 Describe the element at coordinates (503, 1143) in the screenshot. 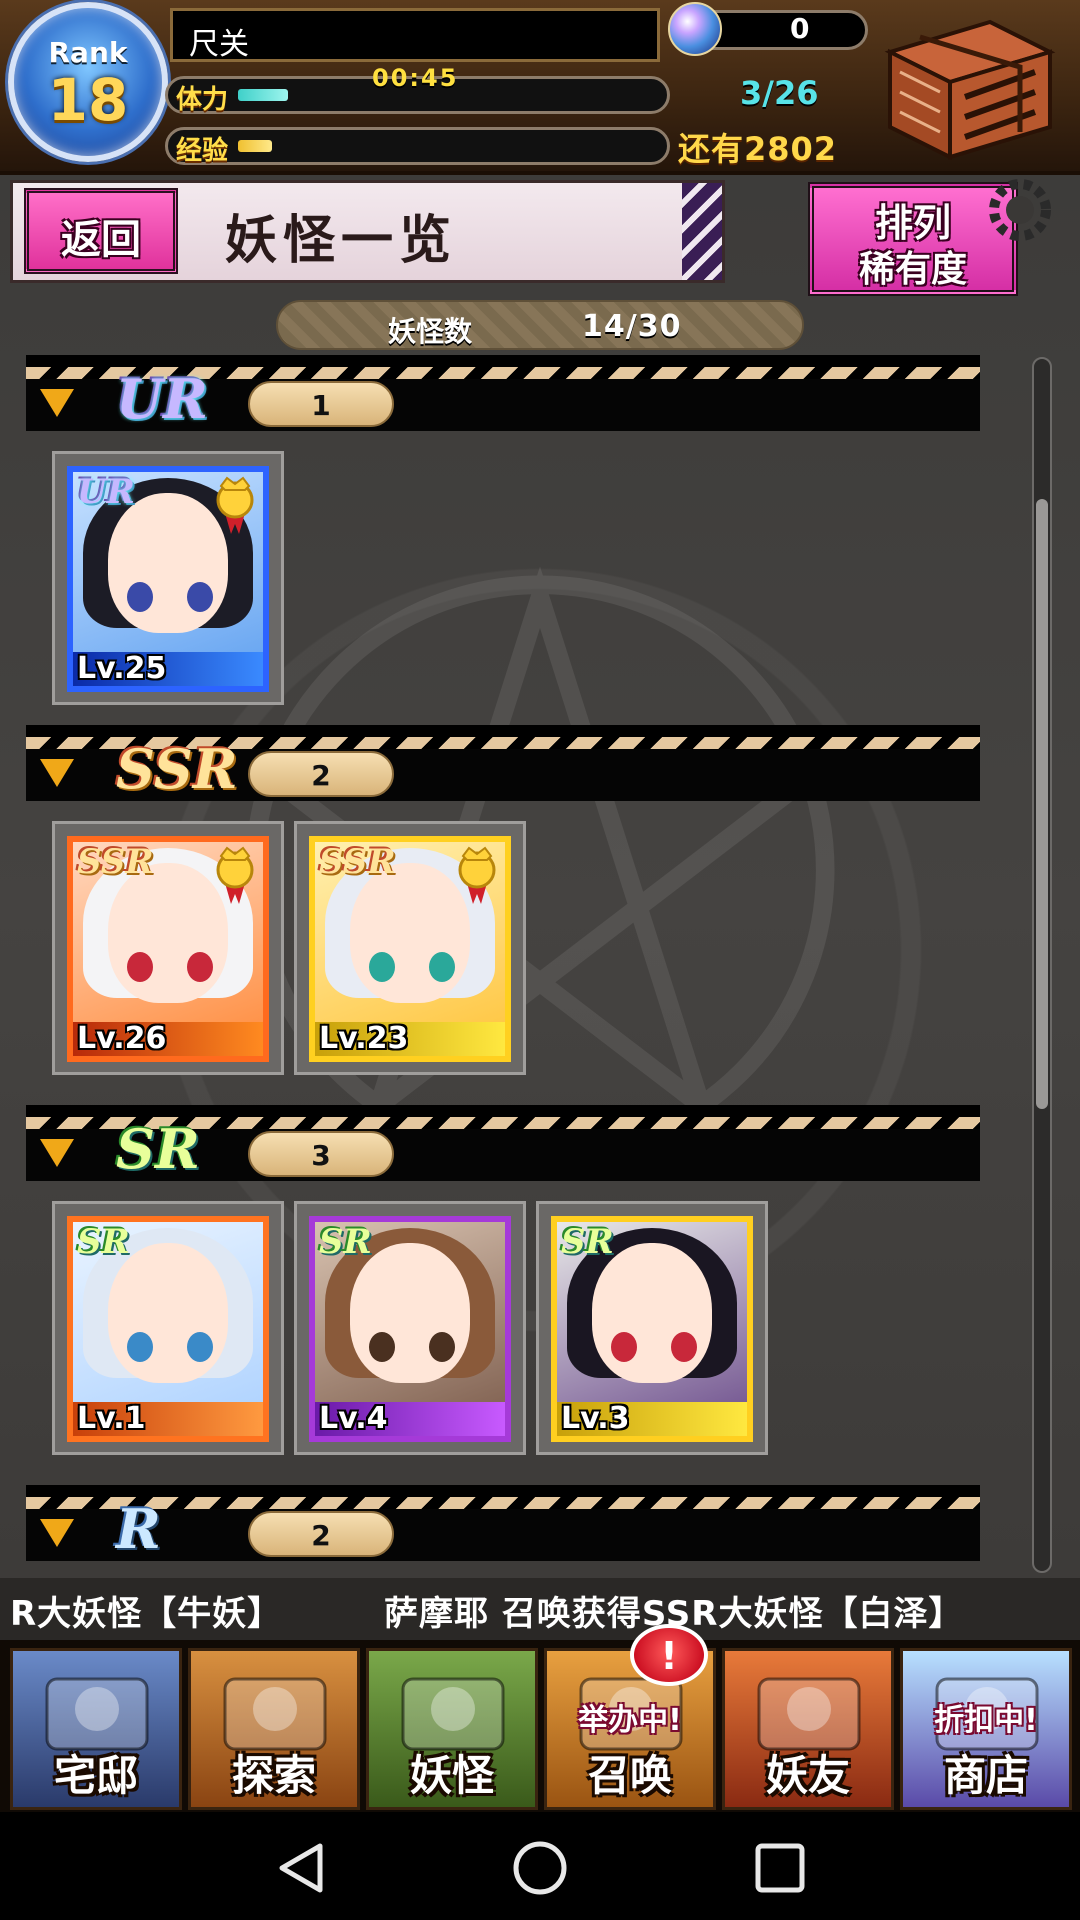

I see `section-header-sr: SR 3` at that location.